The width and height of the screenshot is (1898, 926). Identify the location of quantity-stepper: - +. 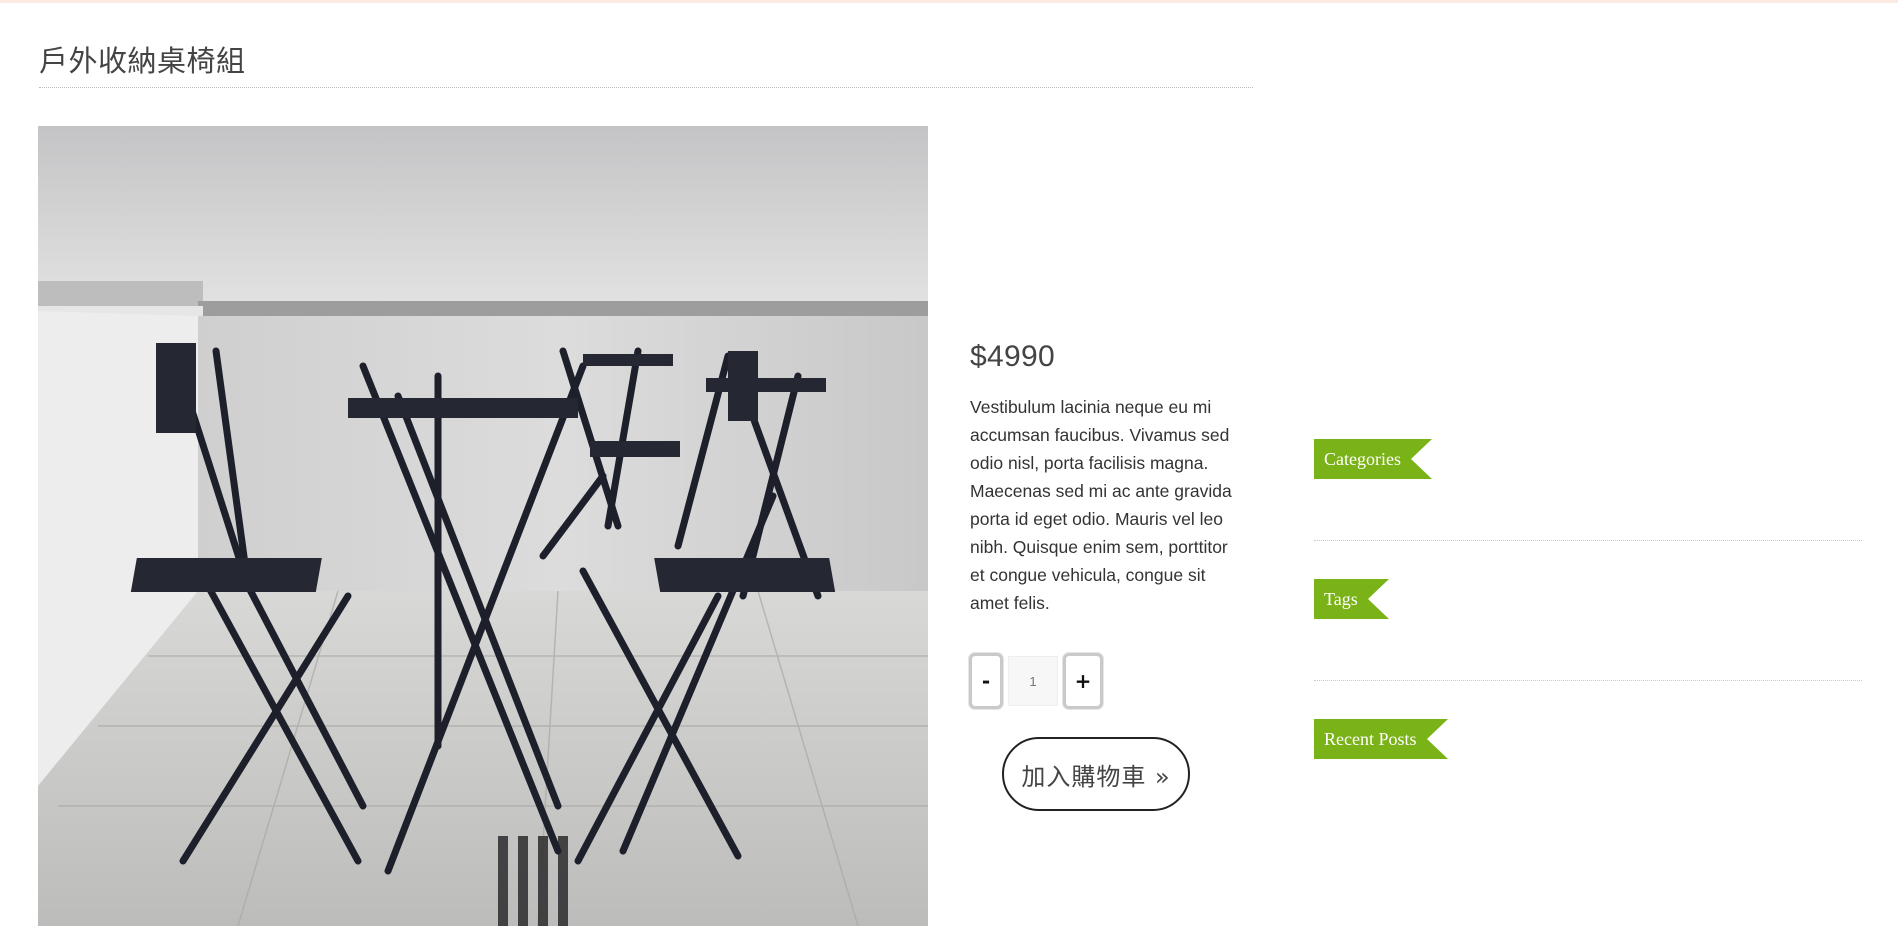
(1036, 681).